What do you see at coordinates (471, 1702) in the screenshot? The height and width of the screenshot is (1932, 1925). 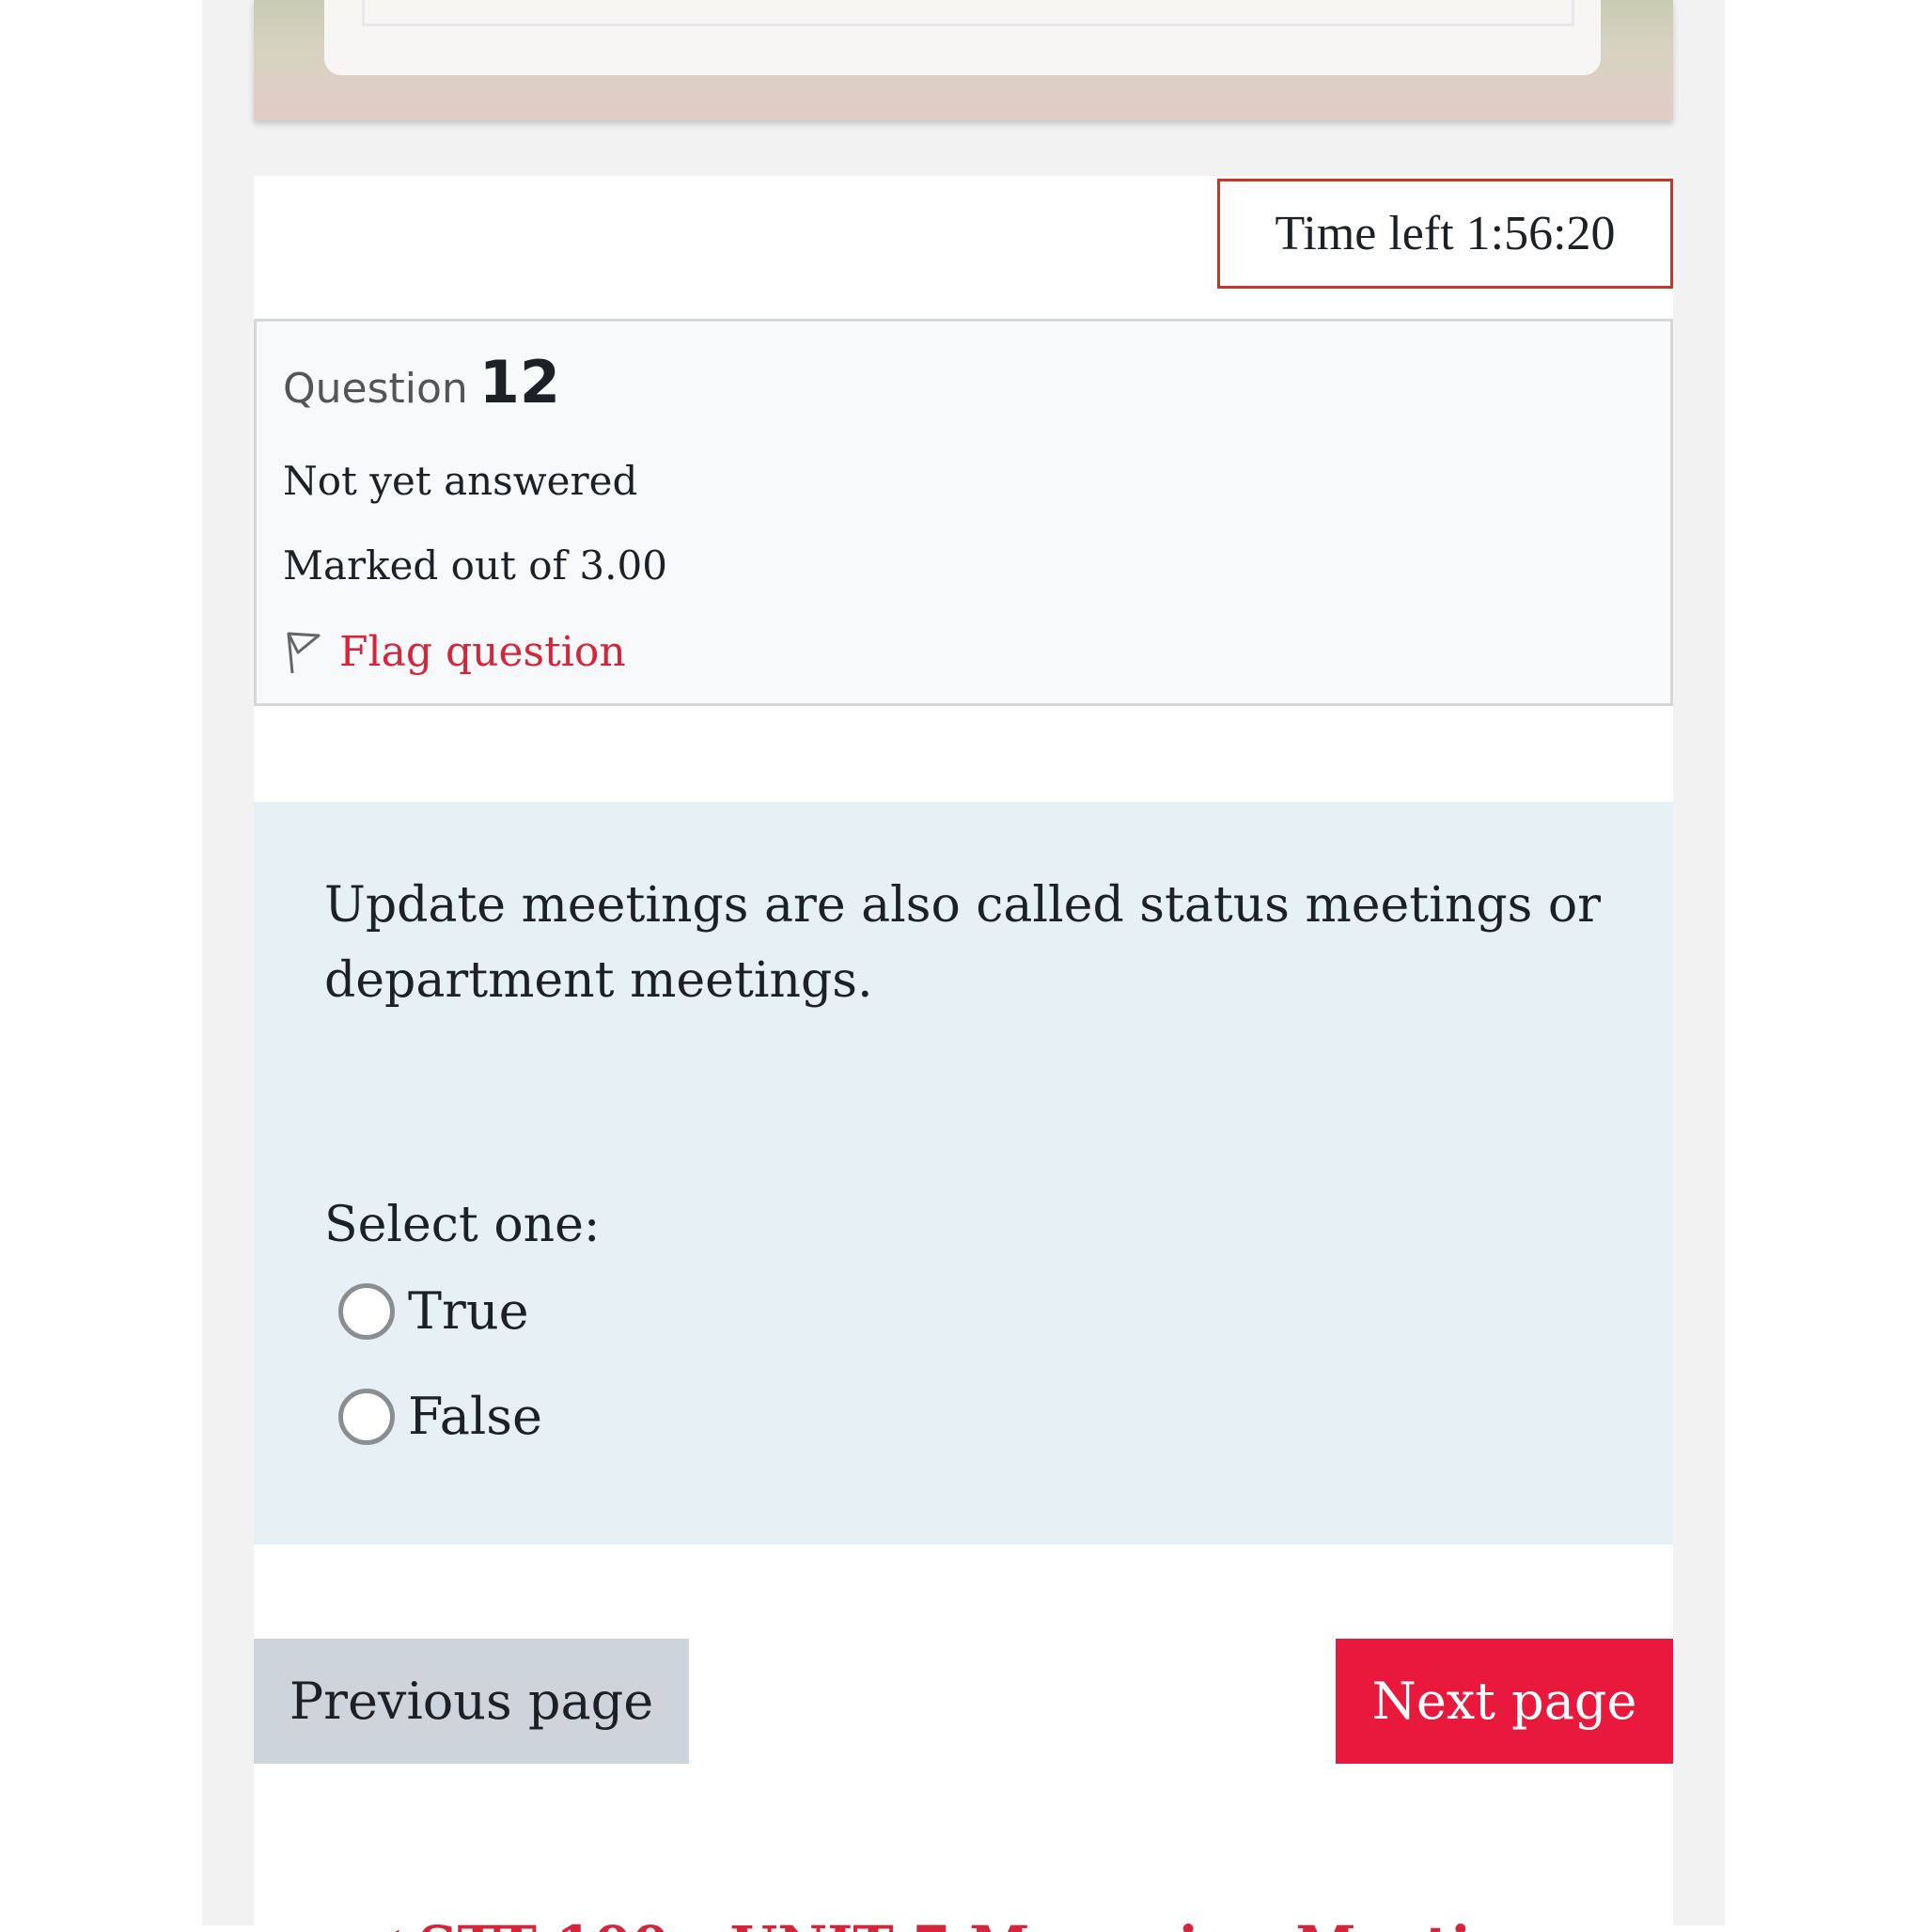 I see `previous-page-button: Previous page` at bounding box center [471, 1702].